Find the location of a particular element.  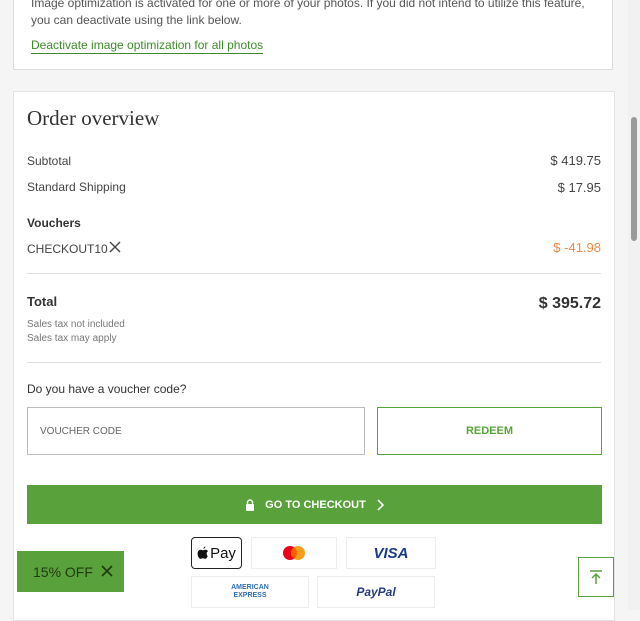

discount-badge: 15% OFF is located at coordinates (70, 571).